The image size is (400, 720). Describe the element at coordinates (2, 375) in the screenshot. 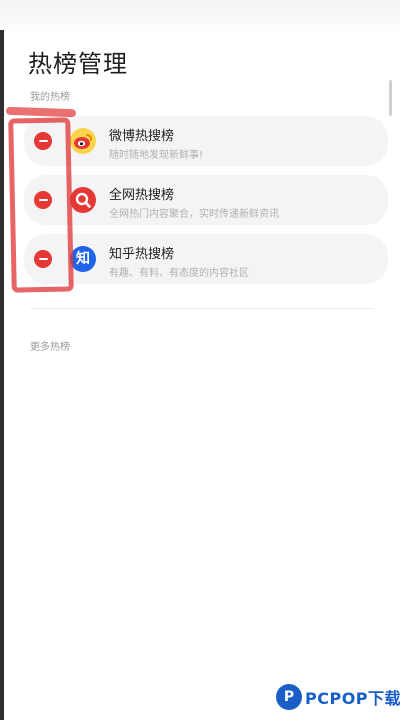

I see `window-edge` at that location.